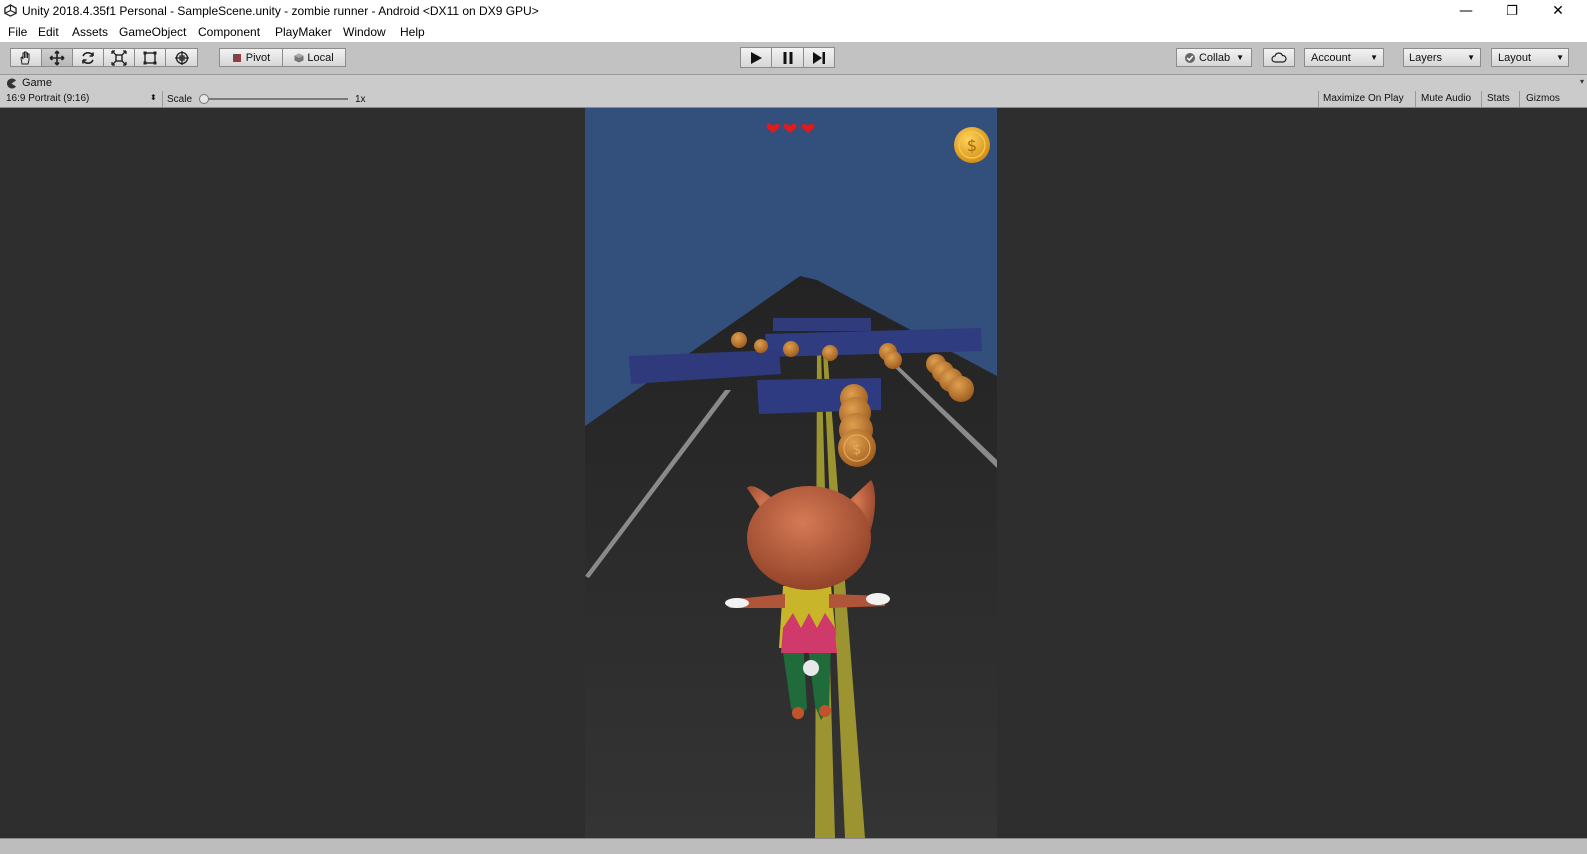 The height and width of the screenshot is (854, 1587). Describe the element at coordinates (811, 668) in the screenshot. I see `character-tail` at that location.